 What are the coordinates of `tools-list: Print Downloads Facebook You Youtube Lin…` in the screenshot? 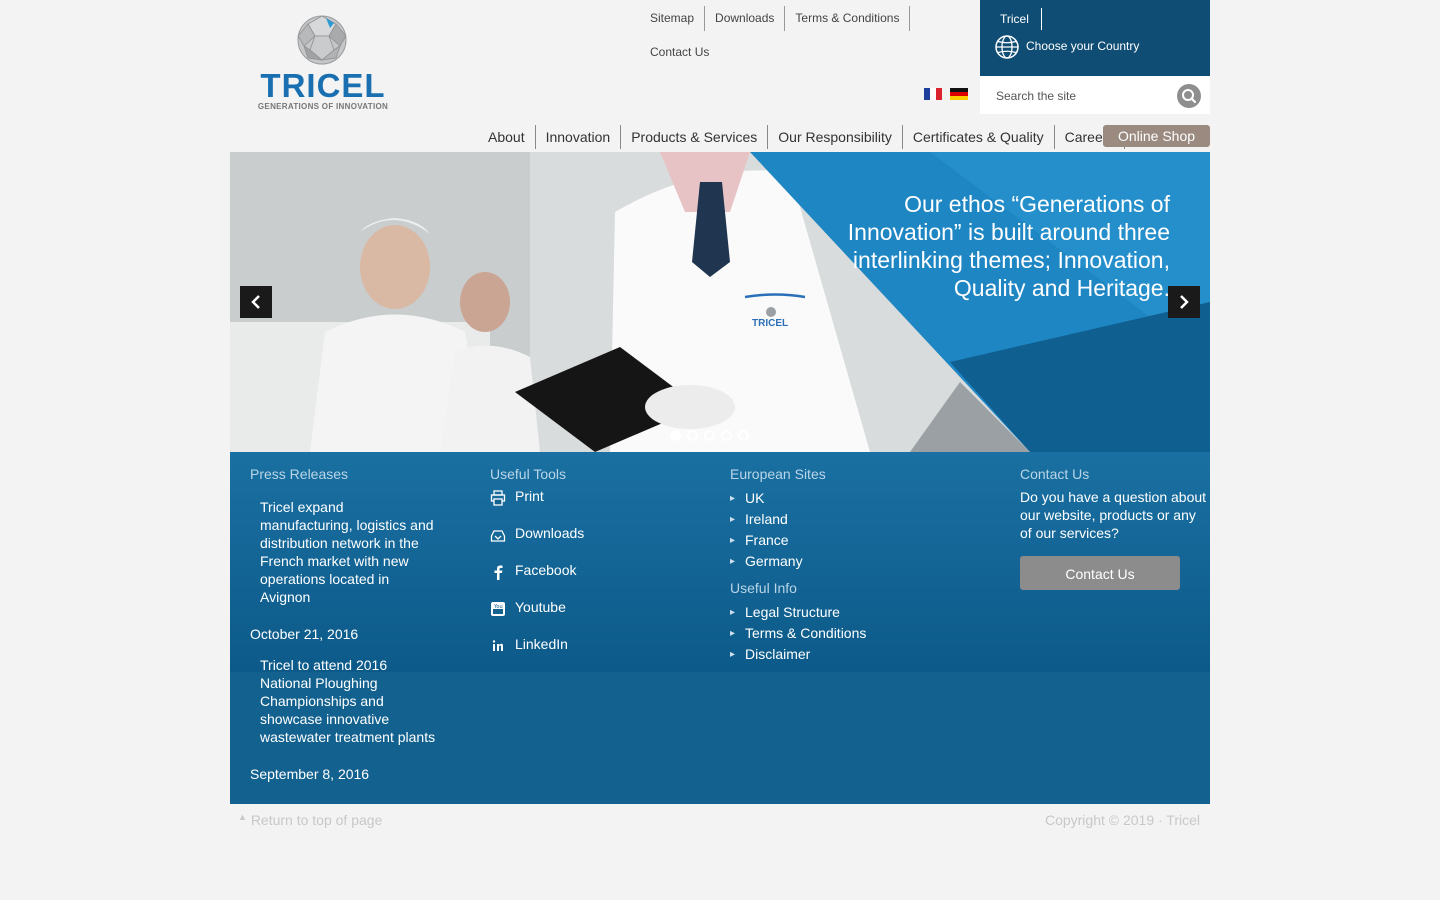 It's located at (590, 578).